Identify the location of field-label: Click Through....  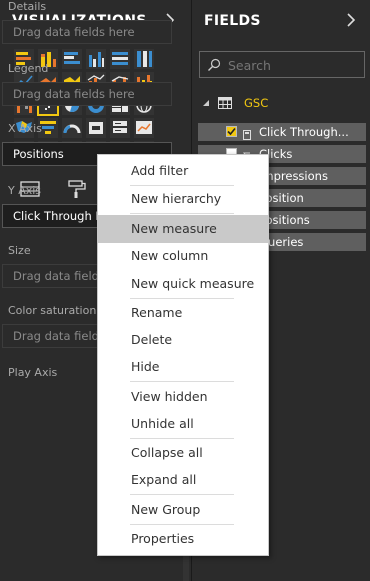
(304, 132).